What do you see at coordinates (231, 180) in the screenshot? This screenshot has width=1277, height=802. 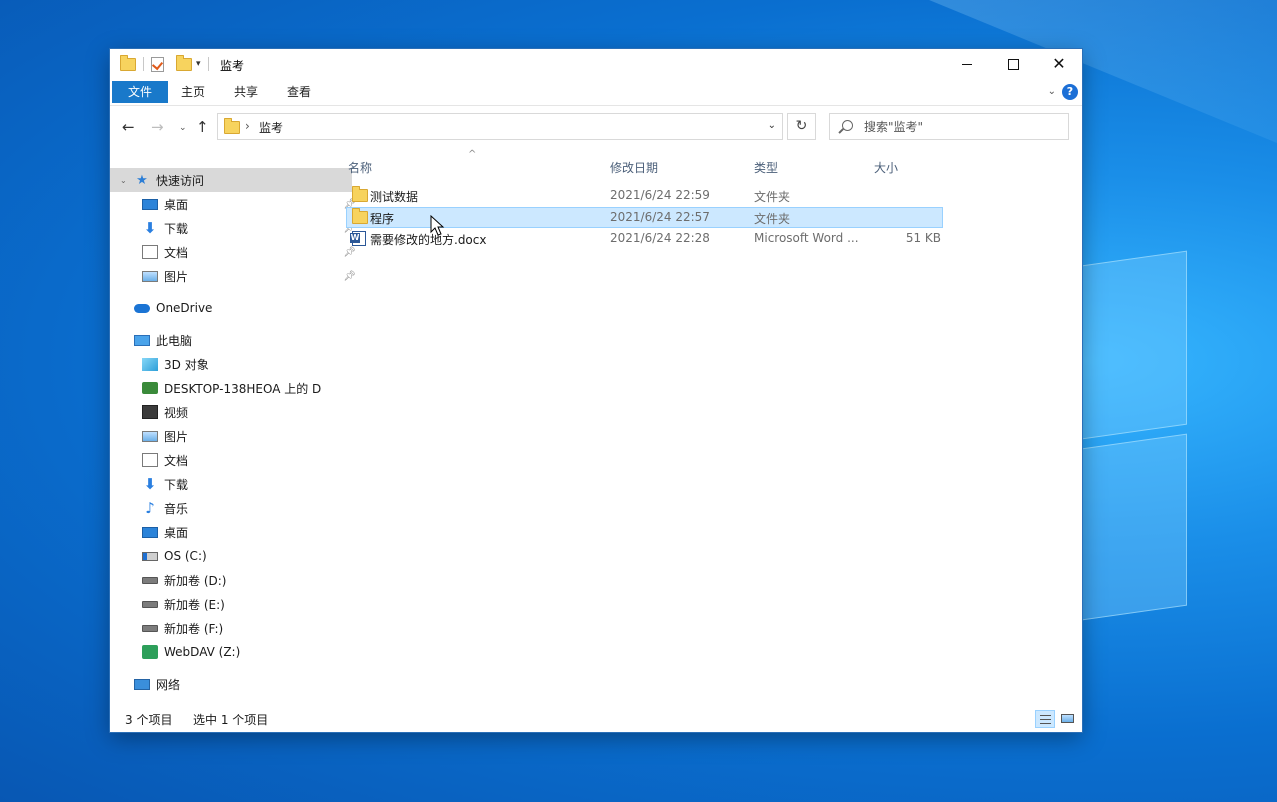 I see `sidebar-item-quick-access: ⌄ ★ 快速访问` at bounding box center [231, 180].